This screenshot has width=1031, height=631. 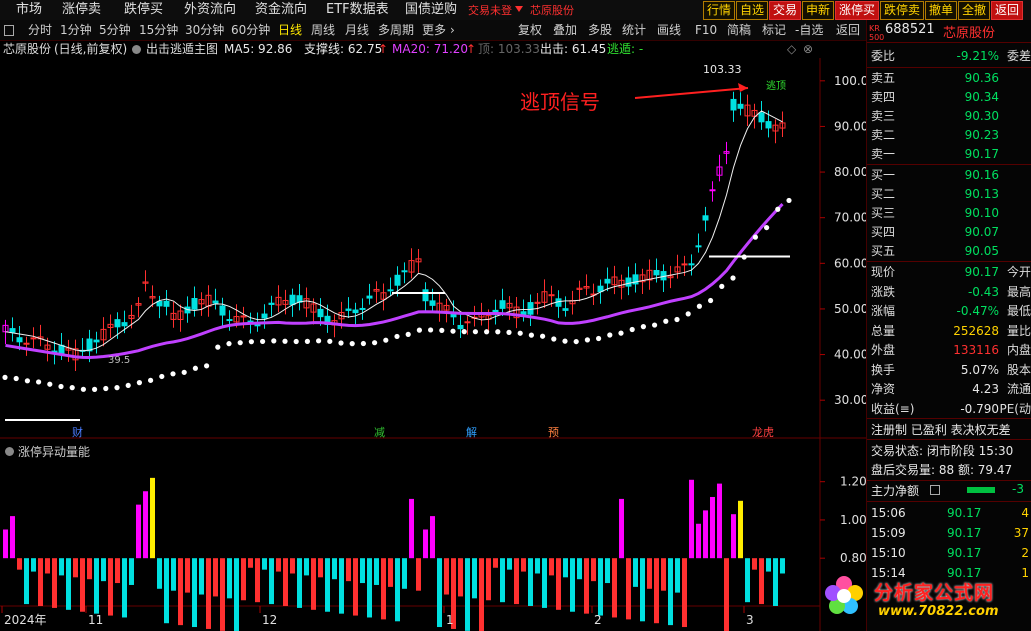 I want to click on btn-new-ipo: 申新, so click(x=818, y=10).